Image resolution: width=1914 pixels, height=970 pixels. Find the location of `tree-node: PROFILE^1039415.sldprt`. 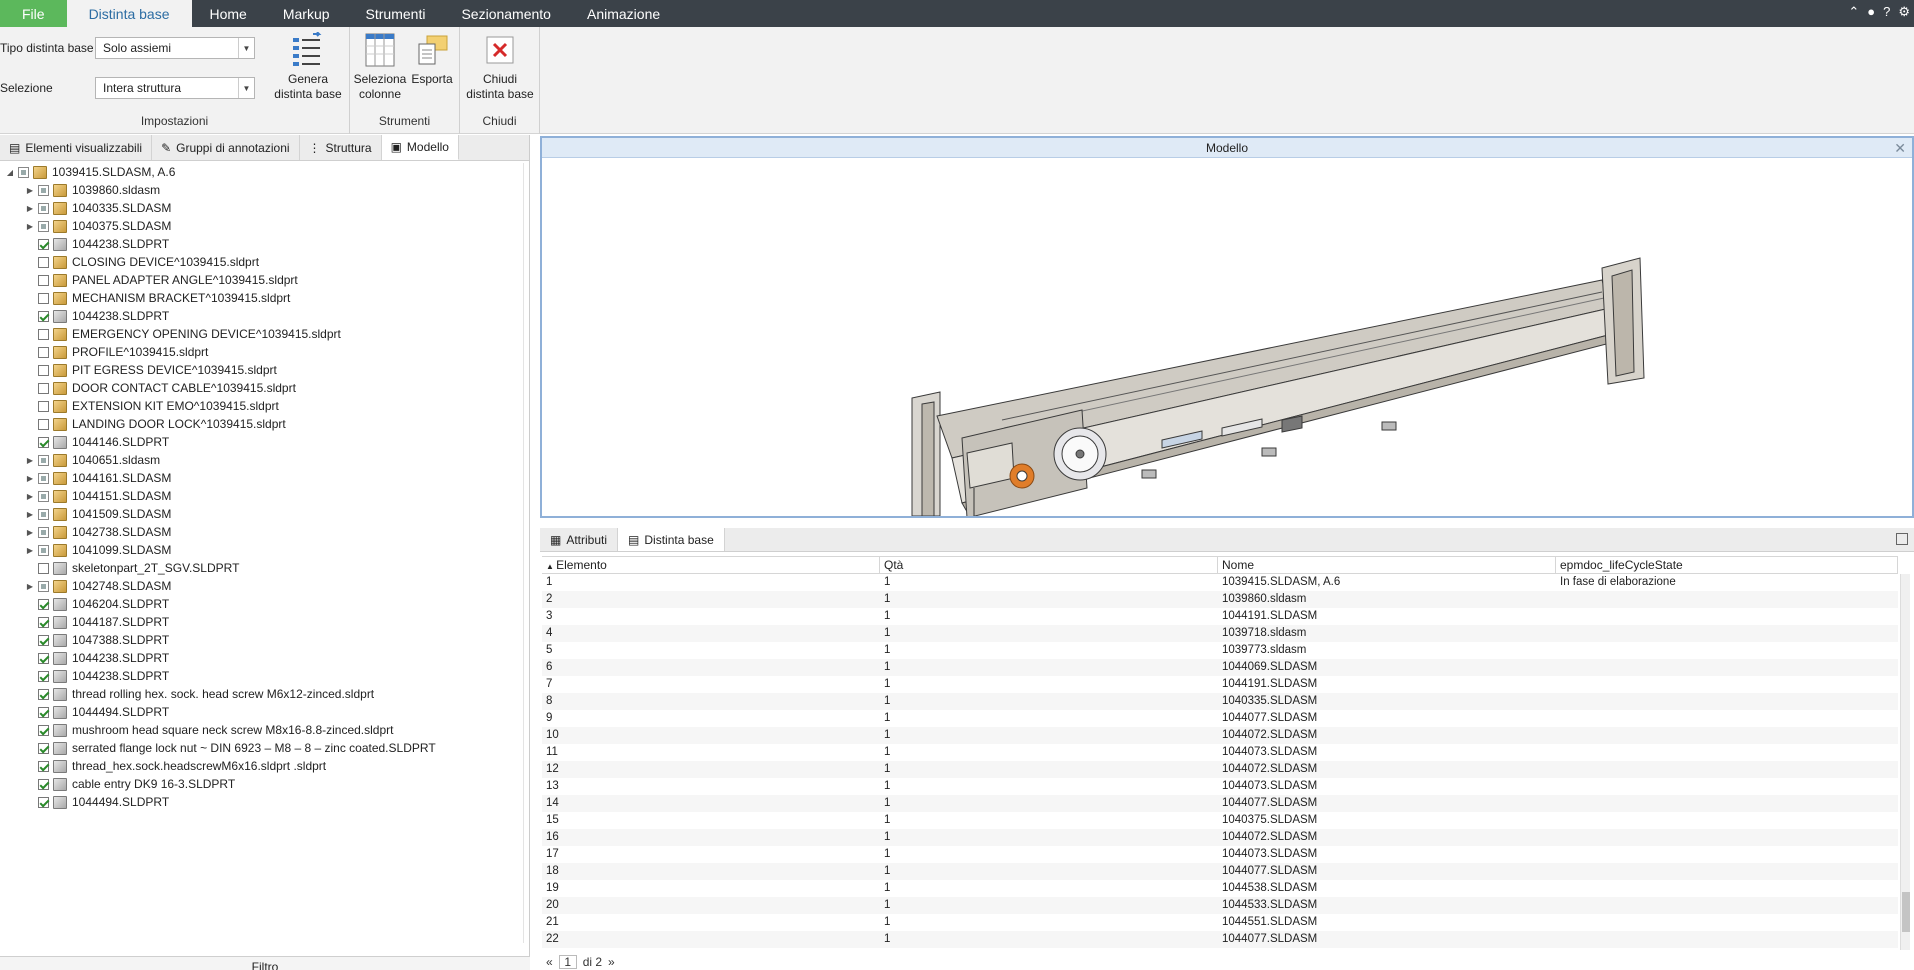

tree-node: PROFILE^1039415.sldprt is located at coordinates (262, 352).